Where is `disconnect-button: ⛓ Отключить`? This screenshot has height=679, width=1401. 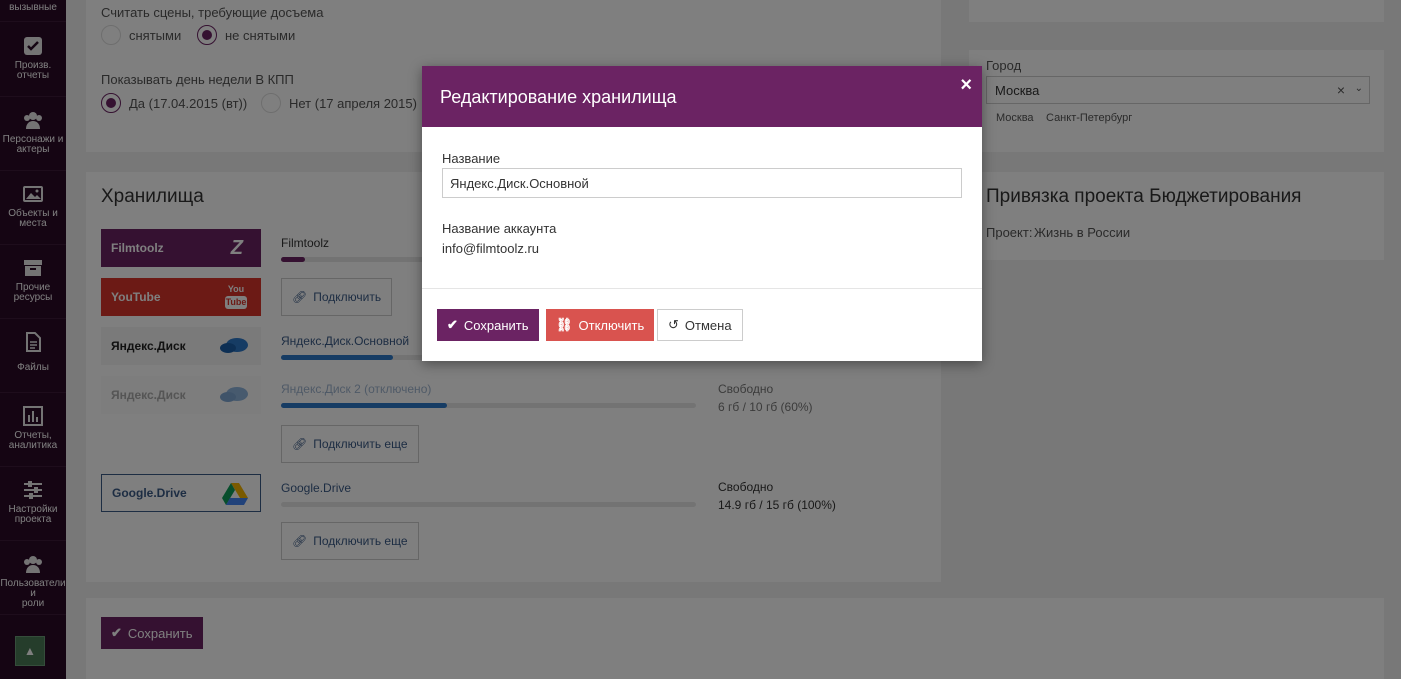
disconnect-button: ⛓ Отключить is located at coordinates (600, 325).